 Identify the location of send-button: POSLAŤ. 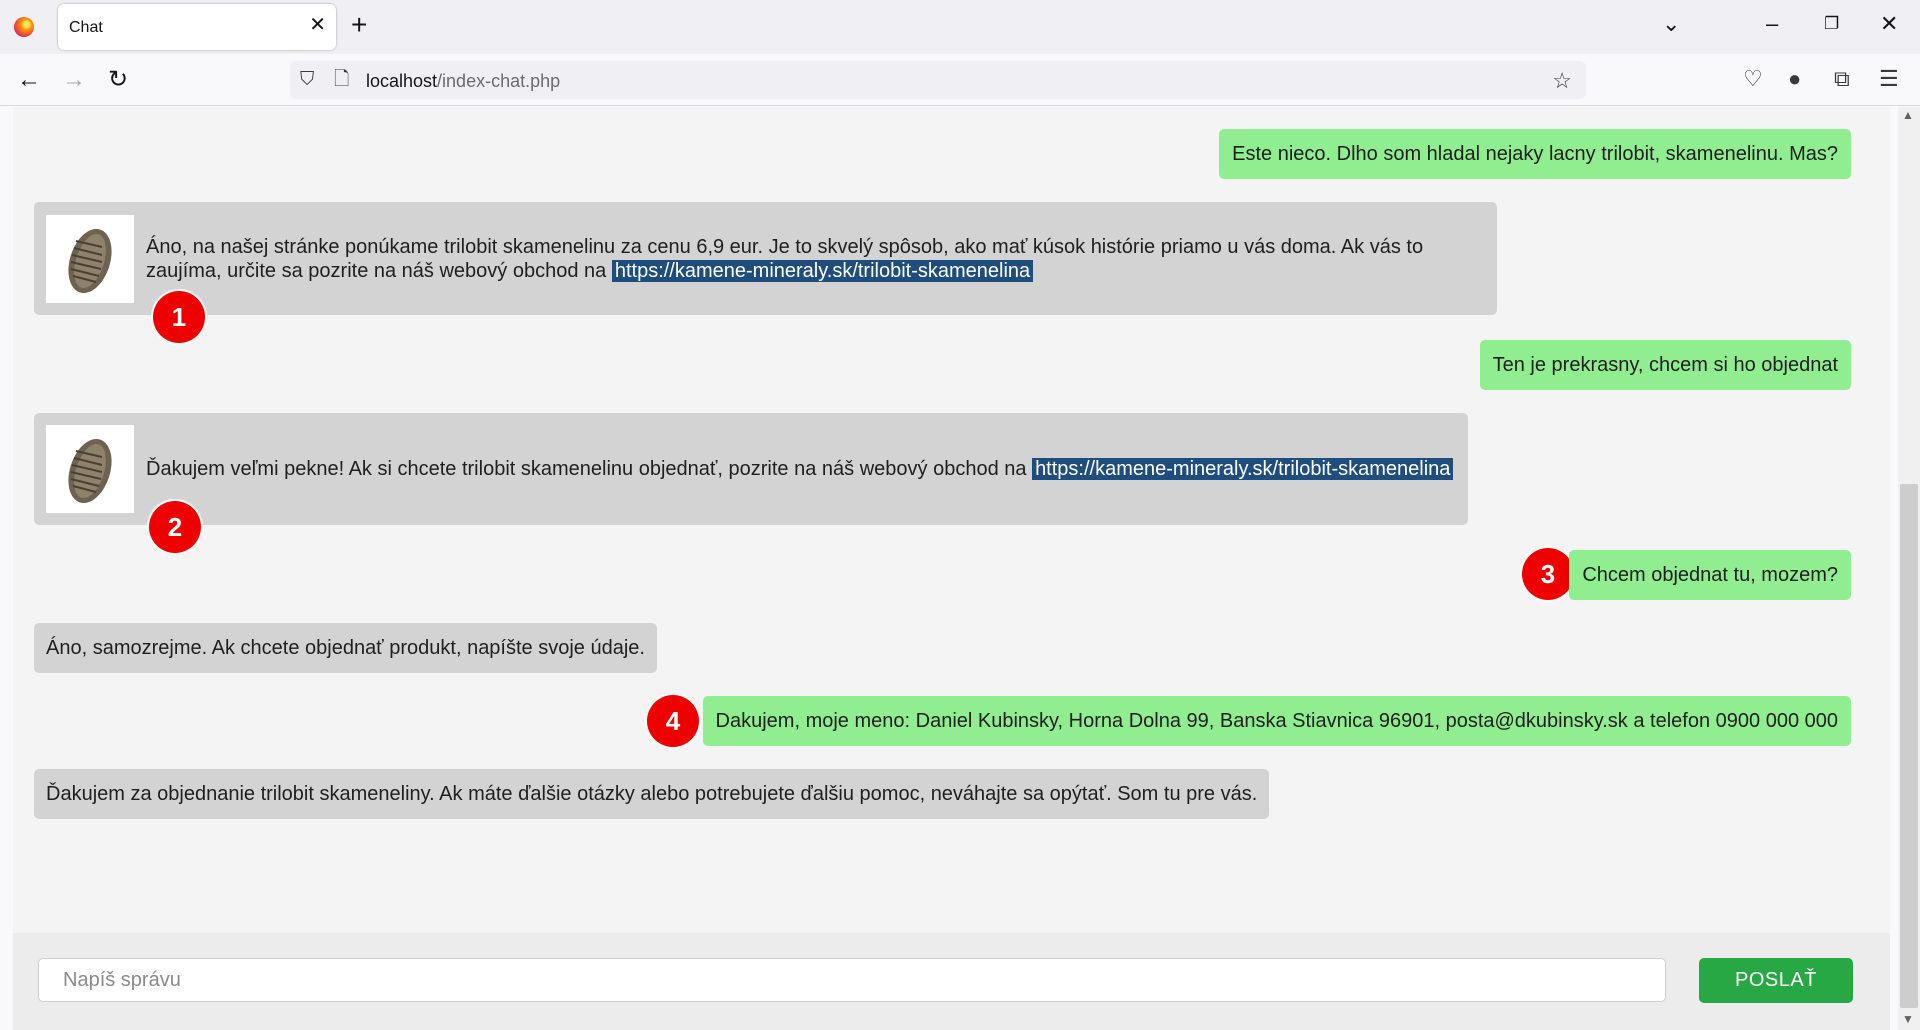
(1776, 980).